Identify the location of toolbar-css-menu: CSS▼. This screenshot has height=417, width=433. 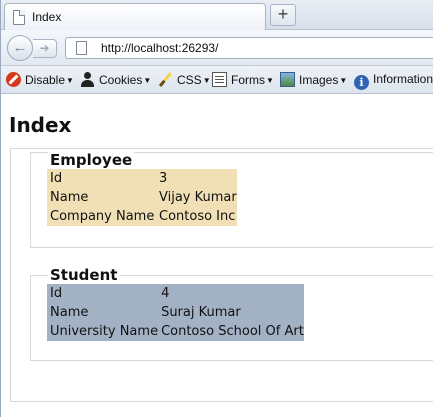
(184, 79).